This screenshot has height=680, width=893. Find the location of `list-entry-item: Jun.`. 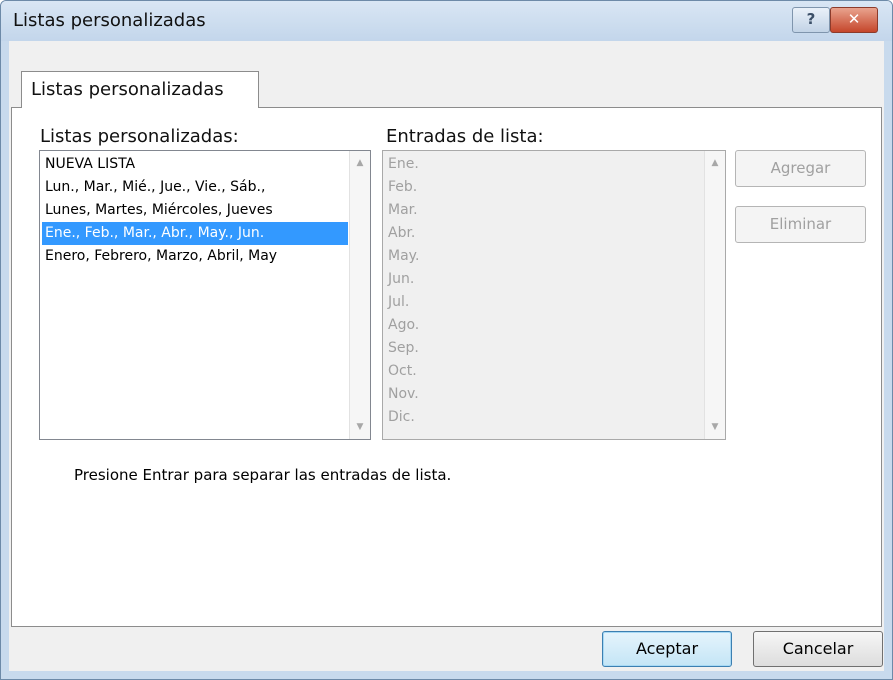

list-entry-item: Jun. is located at coordinates (401, 279).